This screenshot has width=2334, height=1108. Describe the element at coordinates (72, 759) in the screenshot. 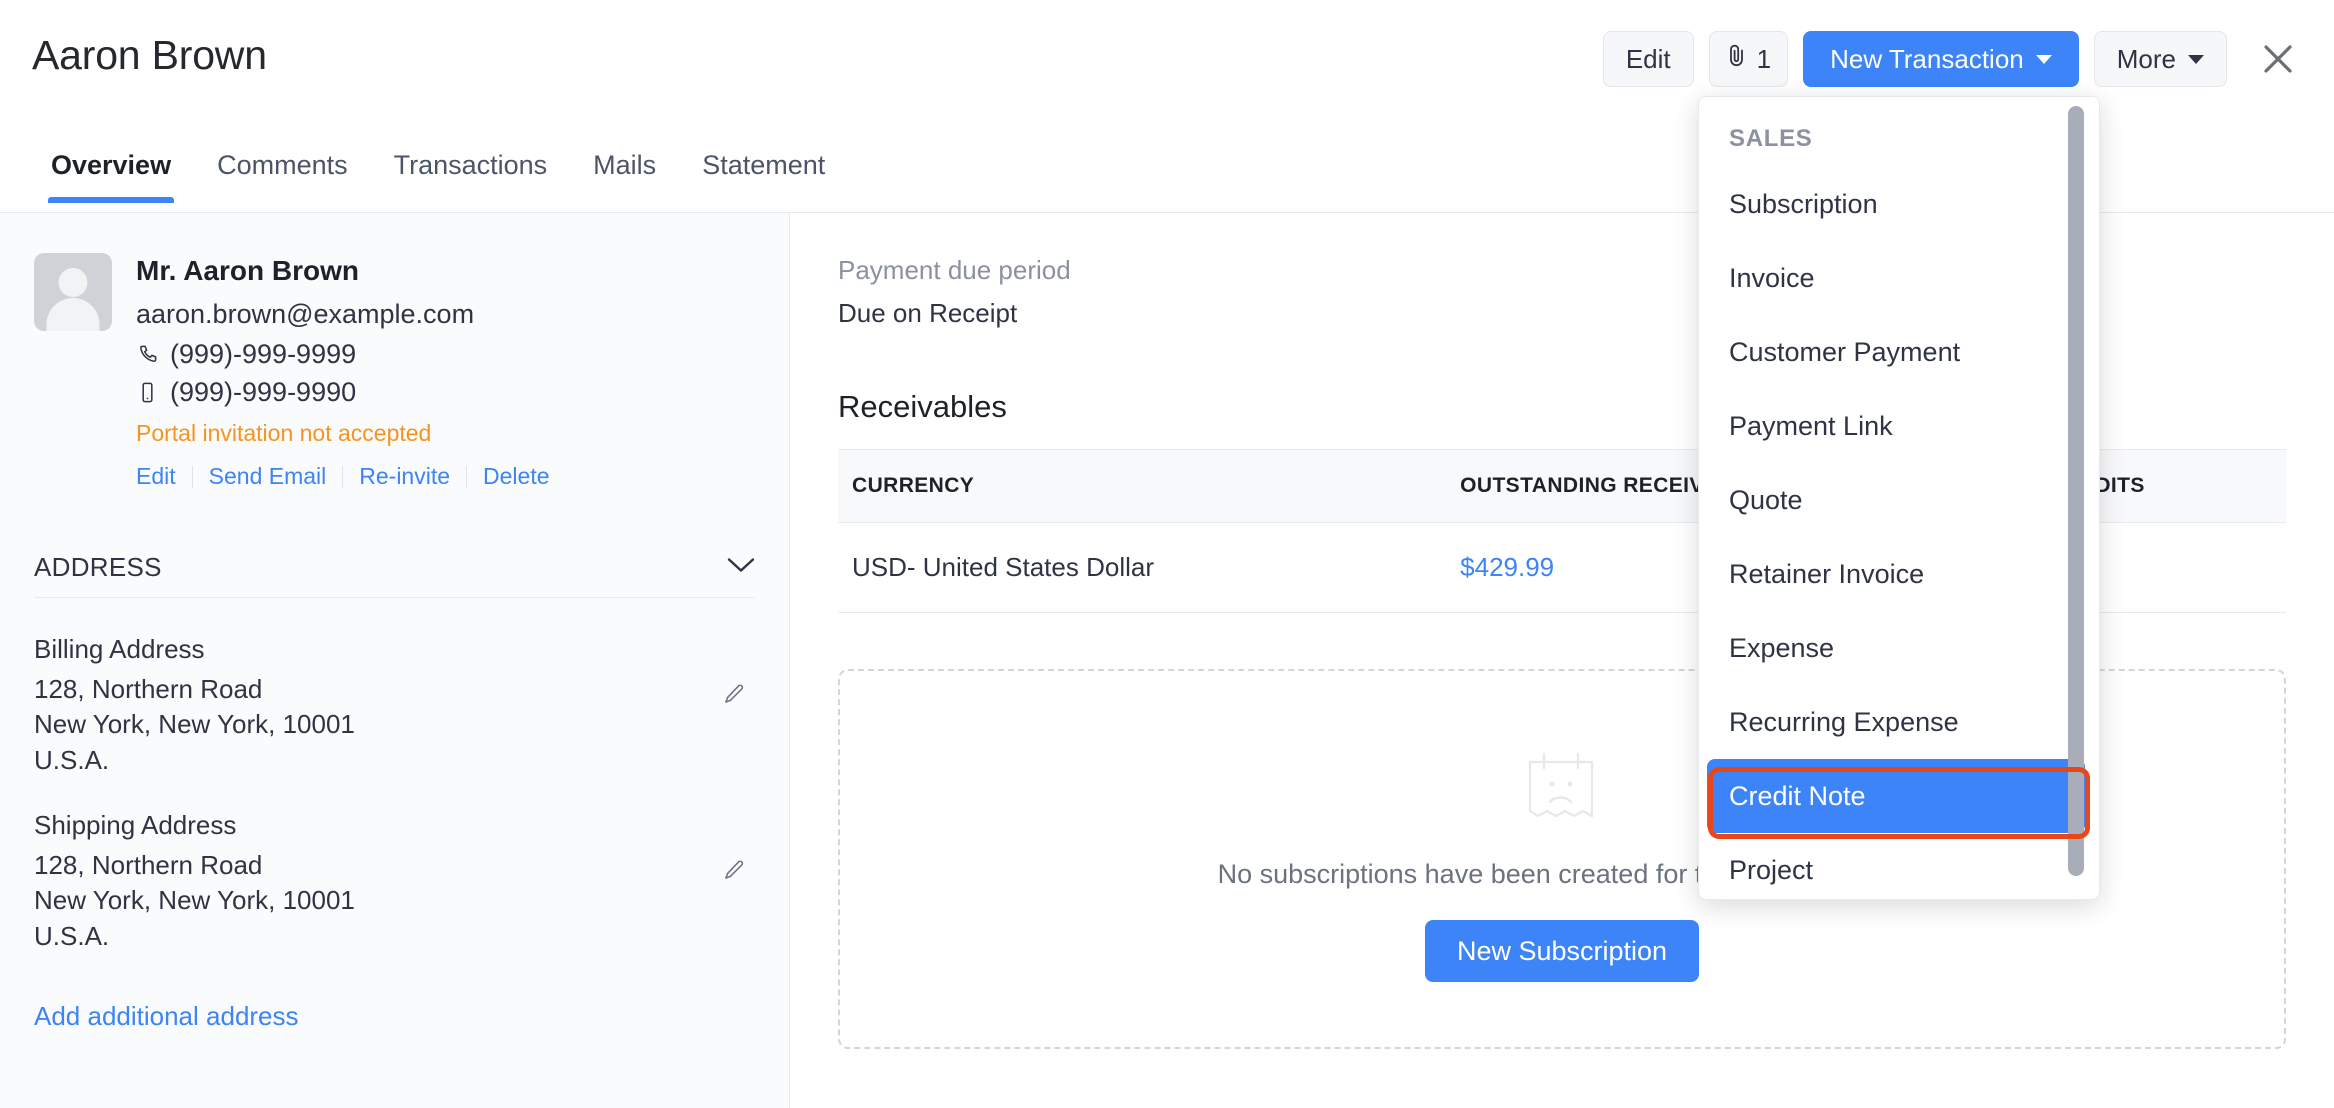

I see `billing-address-line3: U.S.A.` at that location.